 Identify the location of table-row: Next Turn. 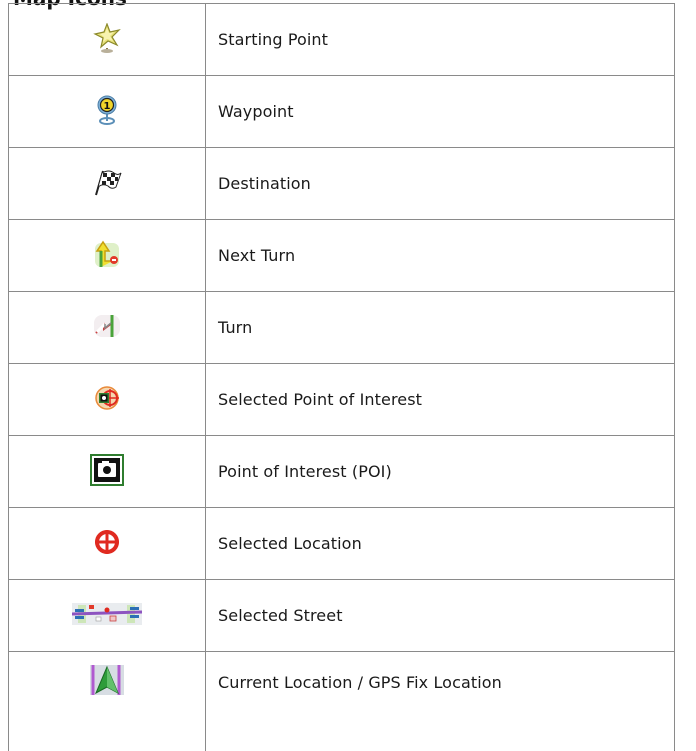
(342, 256).